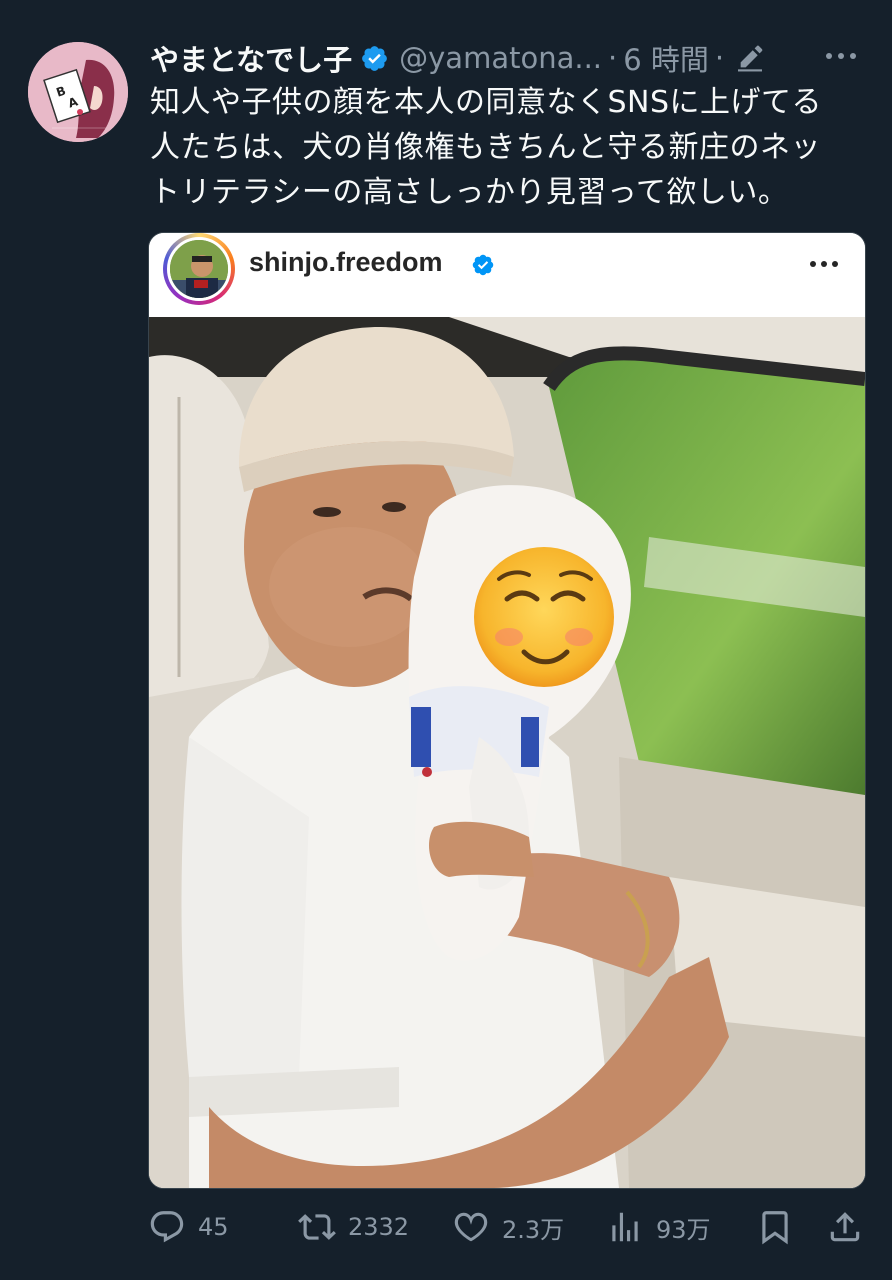 Image resolution: width=892 pixels, height=1280 pixels. I want to click on author-avatar: B A, so click(78, 92).